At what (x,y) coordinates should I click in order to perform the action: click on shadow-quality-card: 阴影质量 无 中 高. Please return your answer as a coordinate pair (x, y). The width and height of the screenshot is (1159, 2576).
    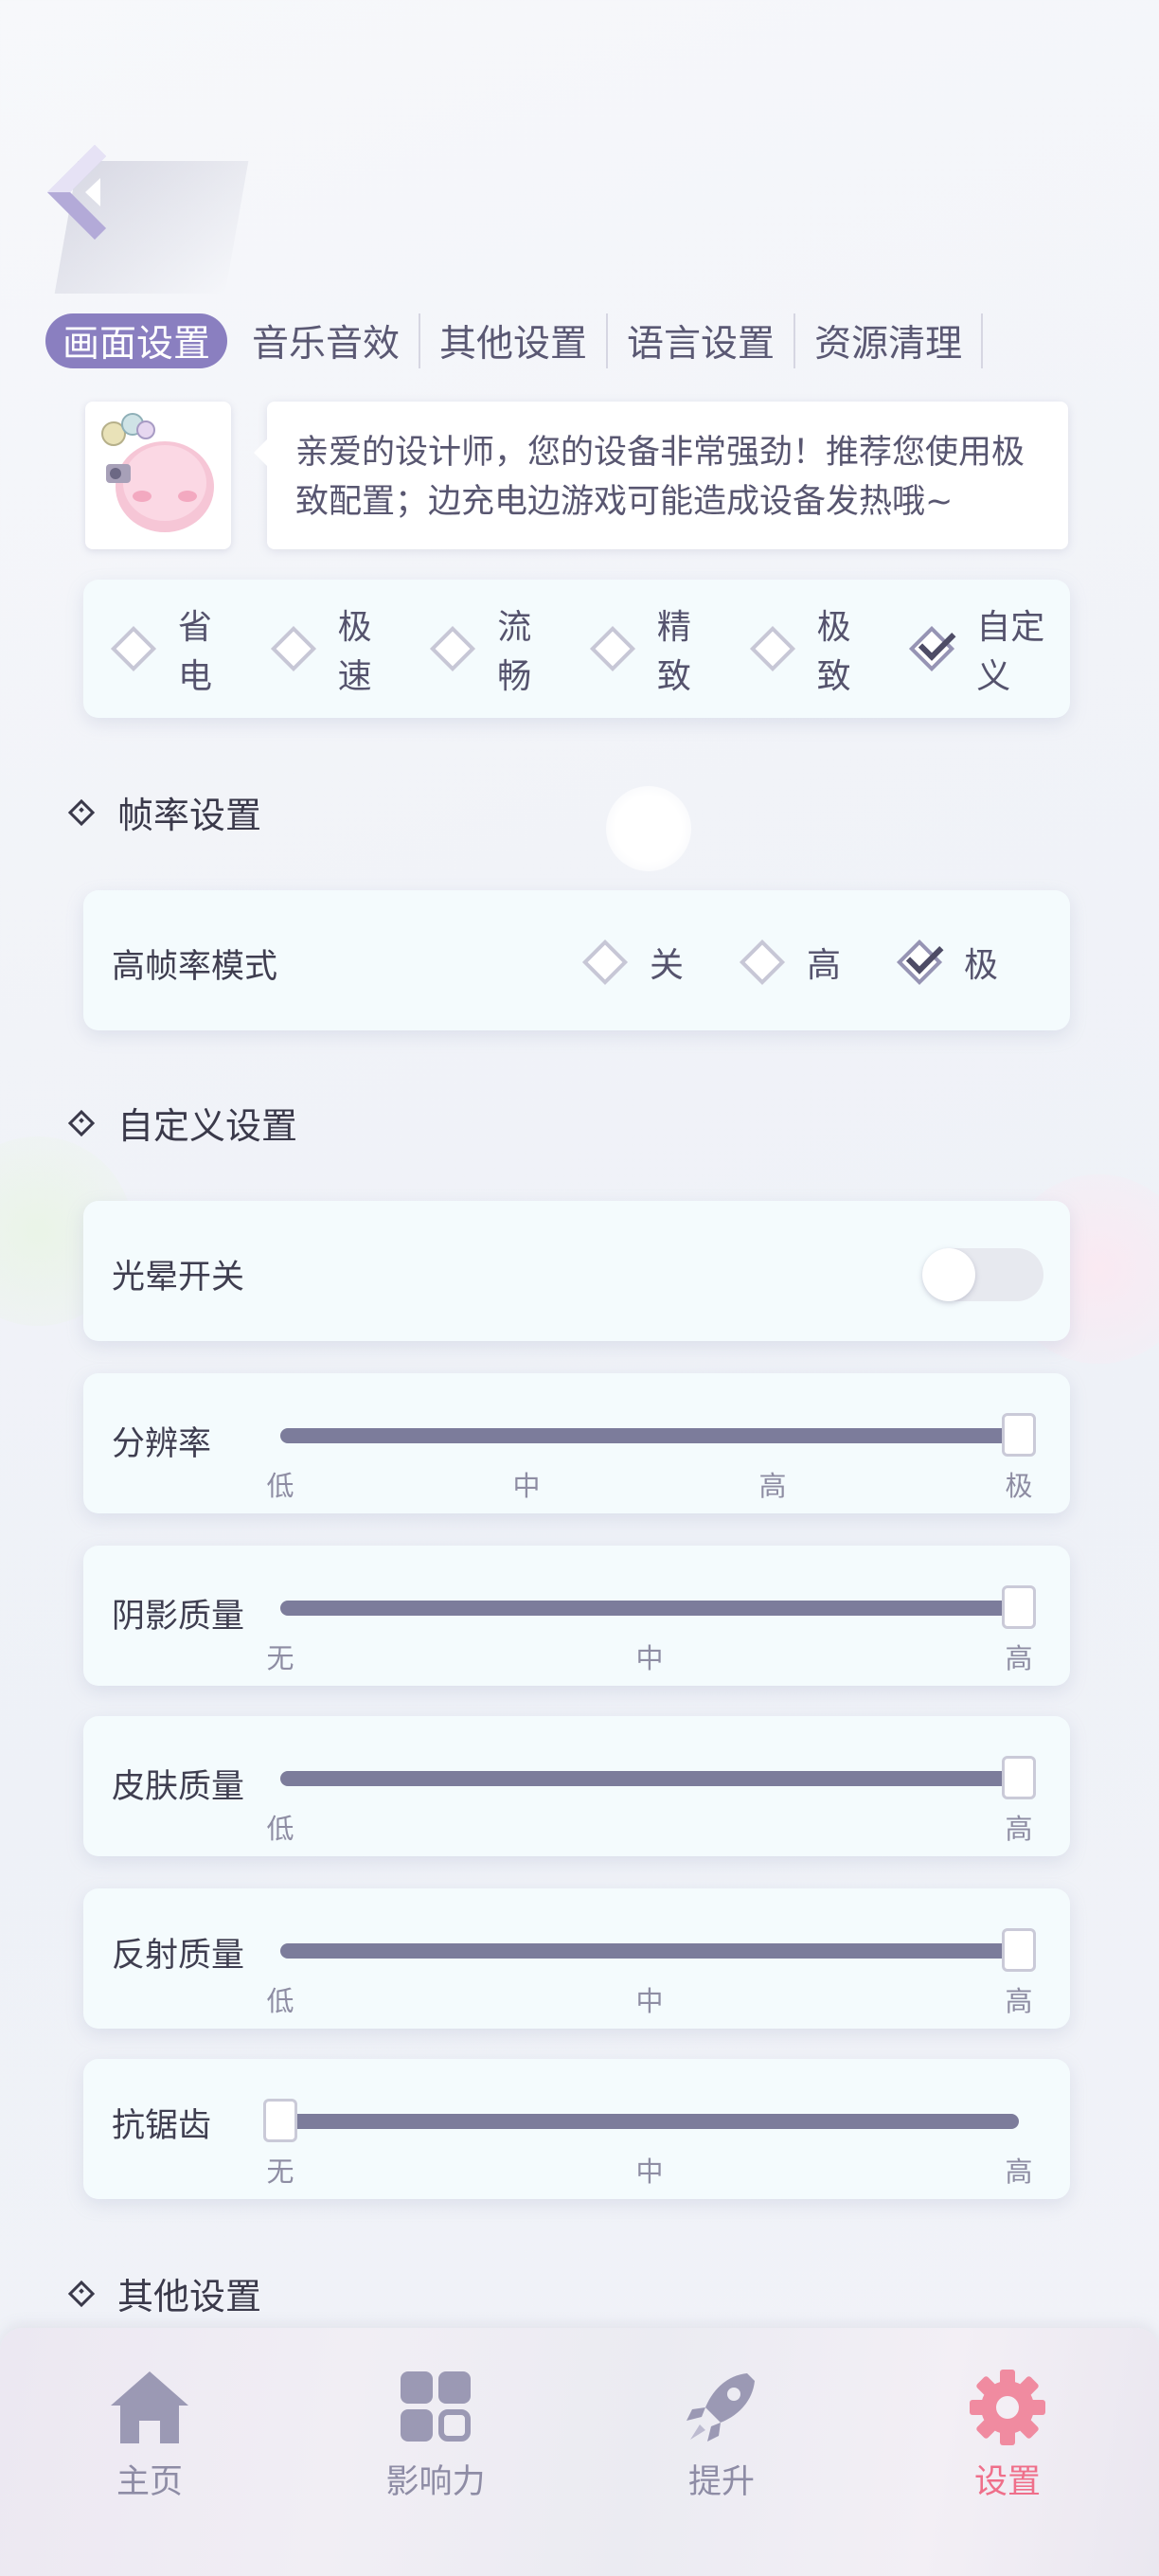
    Looking at the image, I should click on (576, 1616).